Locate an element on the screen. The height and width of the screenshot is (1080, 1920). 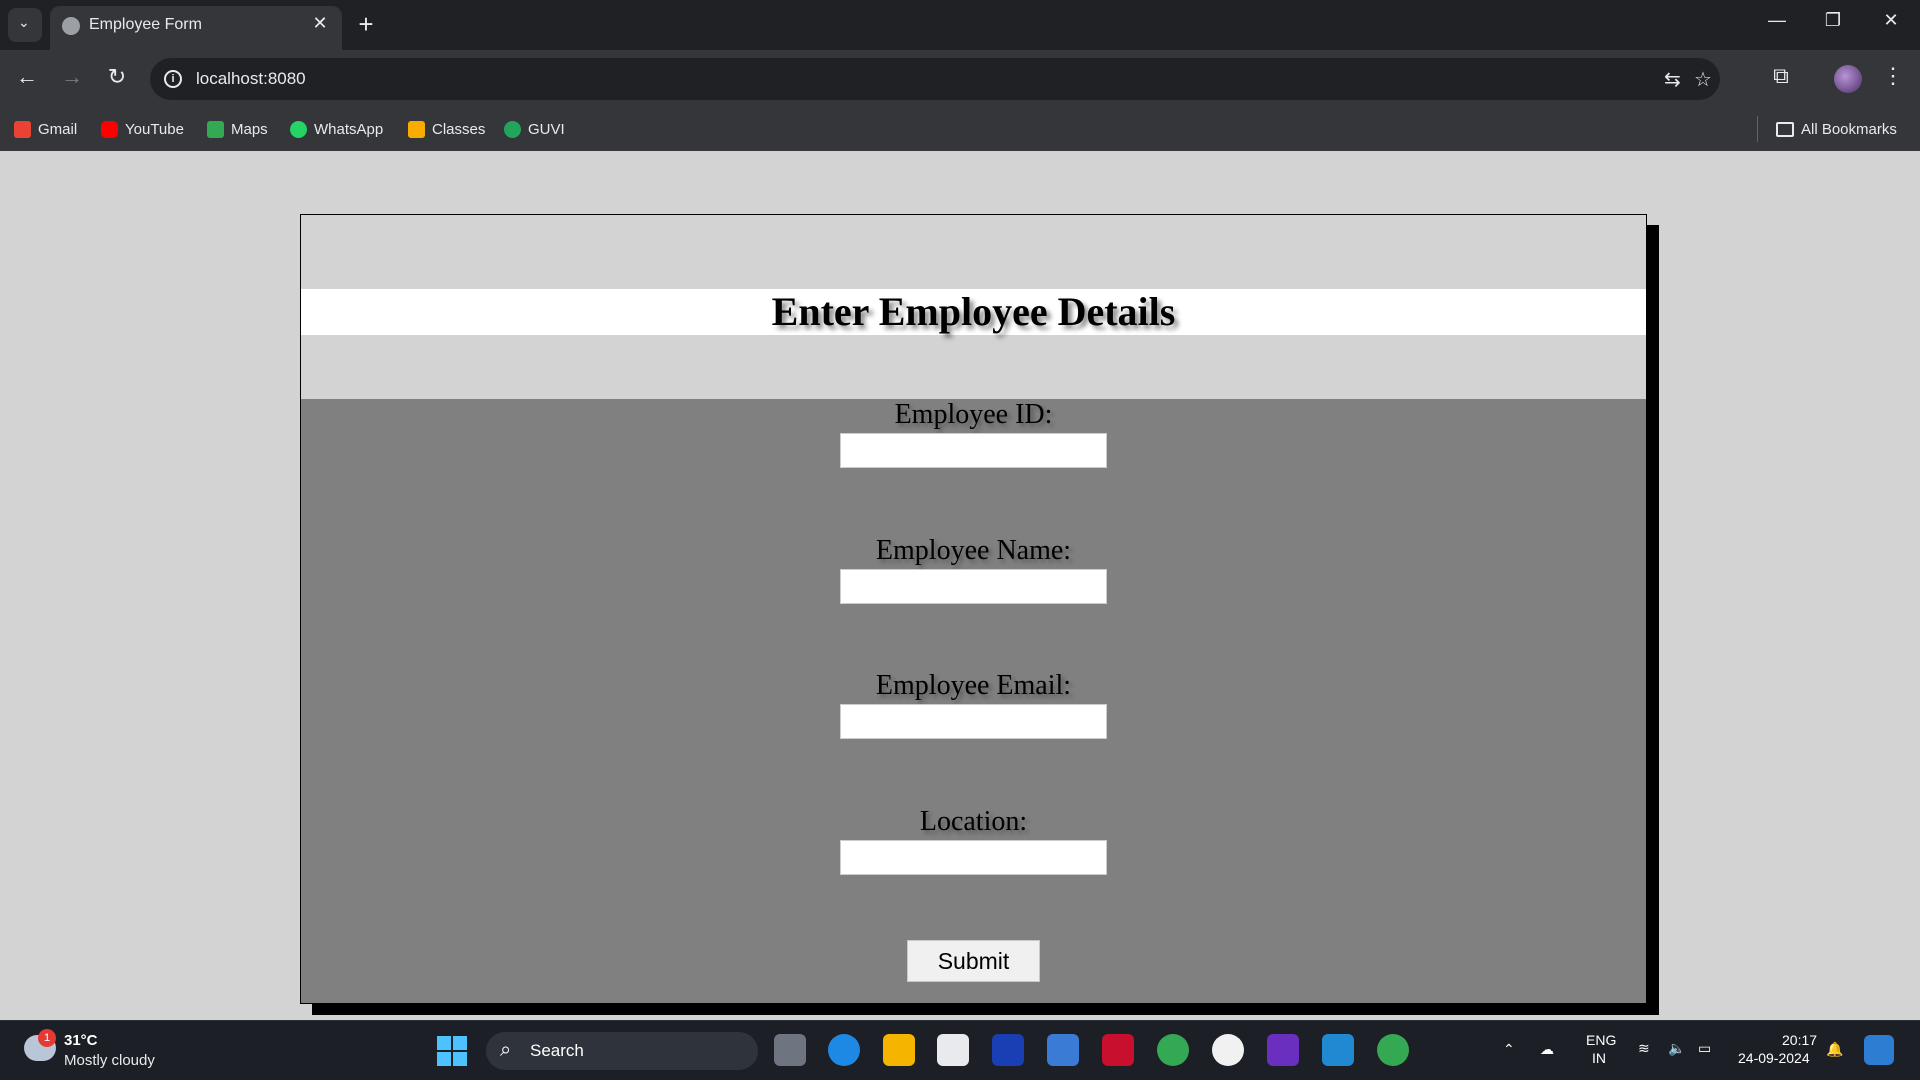
bookmark-label: WhatsApp is located at coordinates (349, 129).